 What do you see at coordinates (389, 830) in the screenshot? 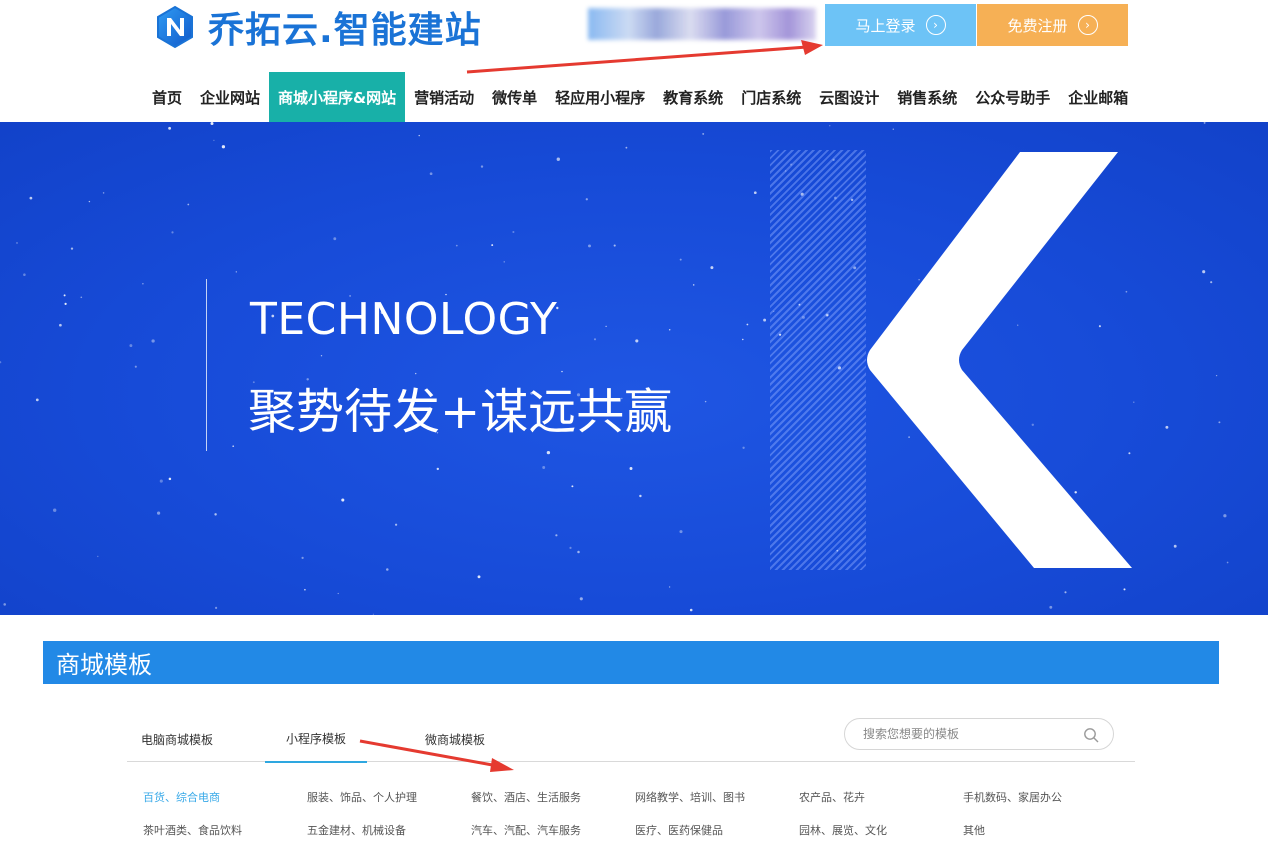
I see `category-link: 五金建材、机械设备` at bounding box center [389, 830].